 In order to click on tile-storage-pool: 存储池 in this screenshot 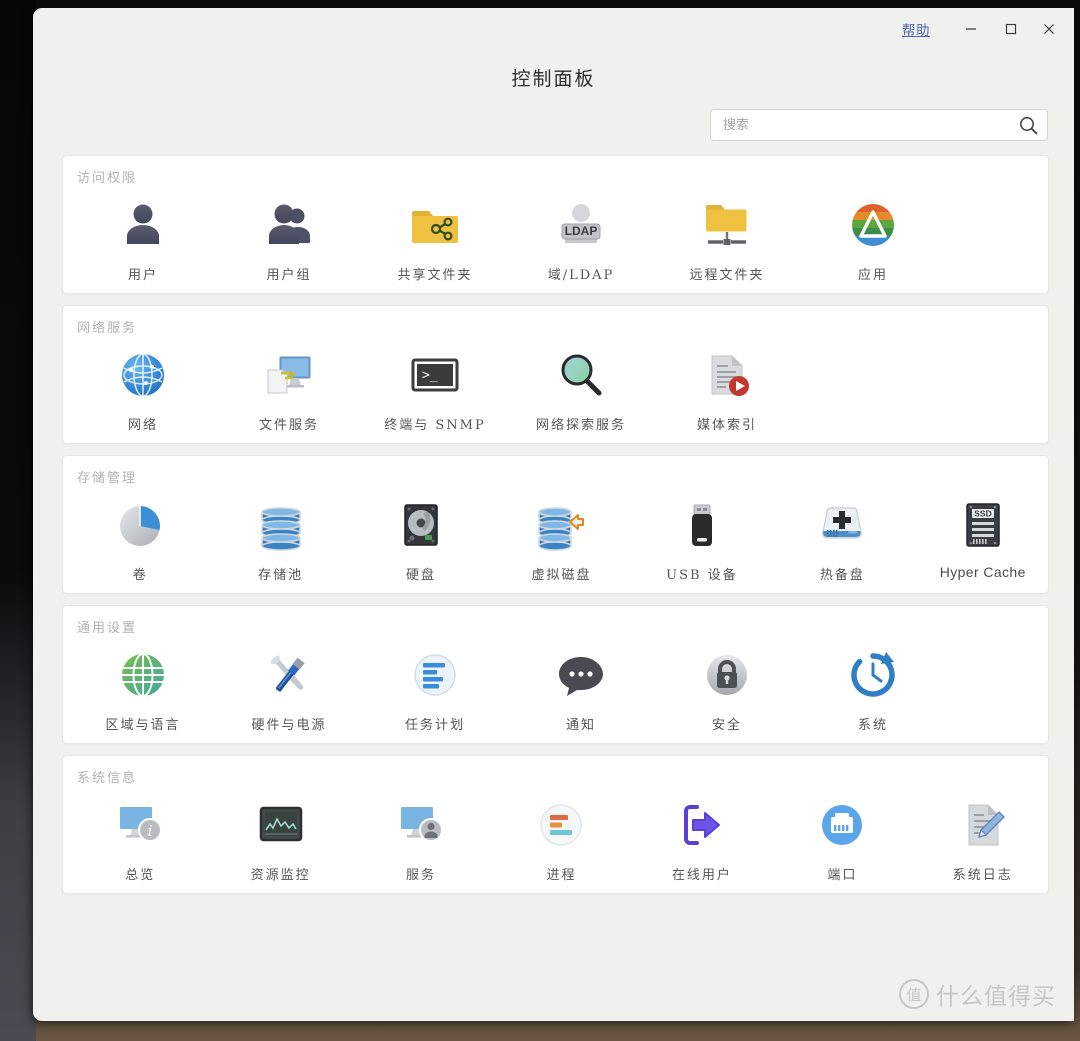, I will do `click(280, 539)`.